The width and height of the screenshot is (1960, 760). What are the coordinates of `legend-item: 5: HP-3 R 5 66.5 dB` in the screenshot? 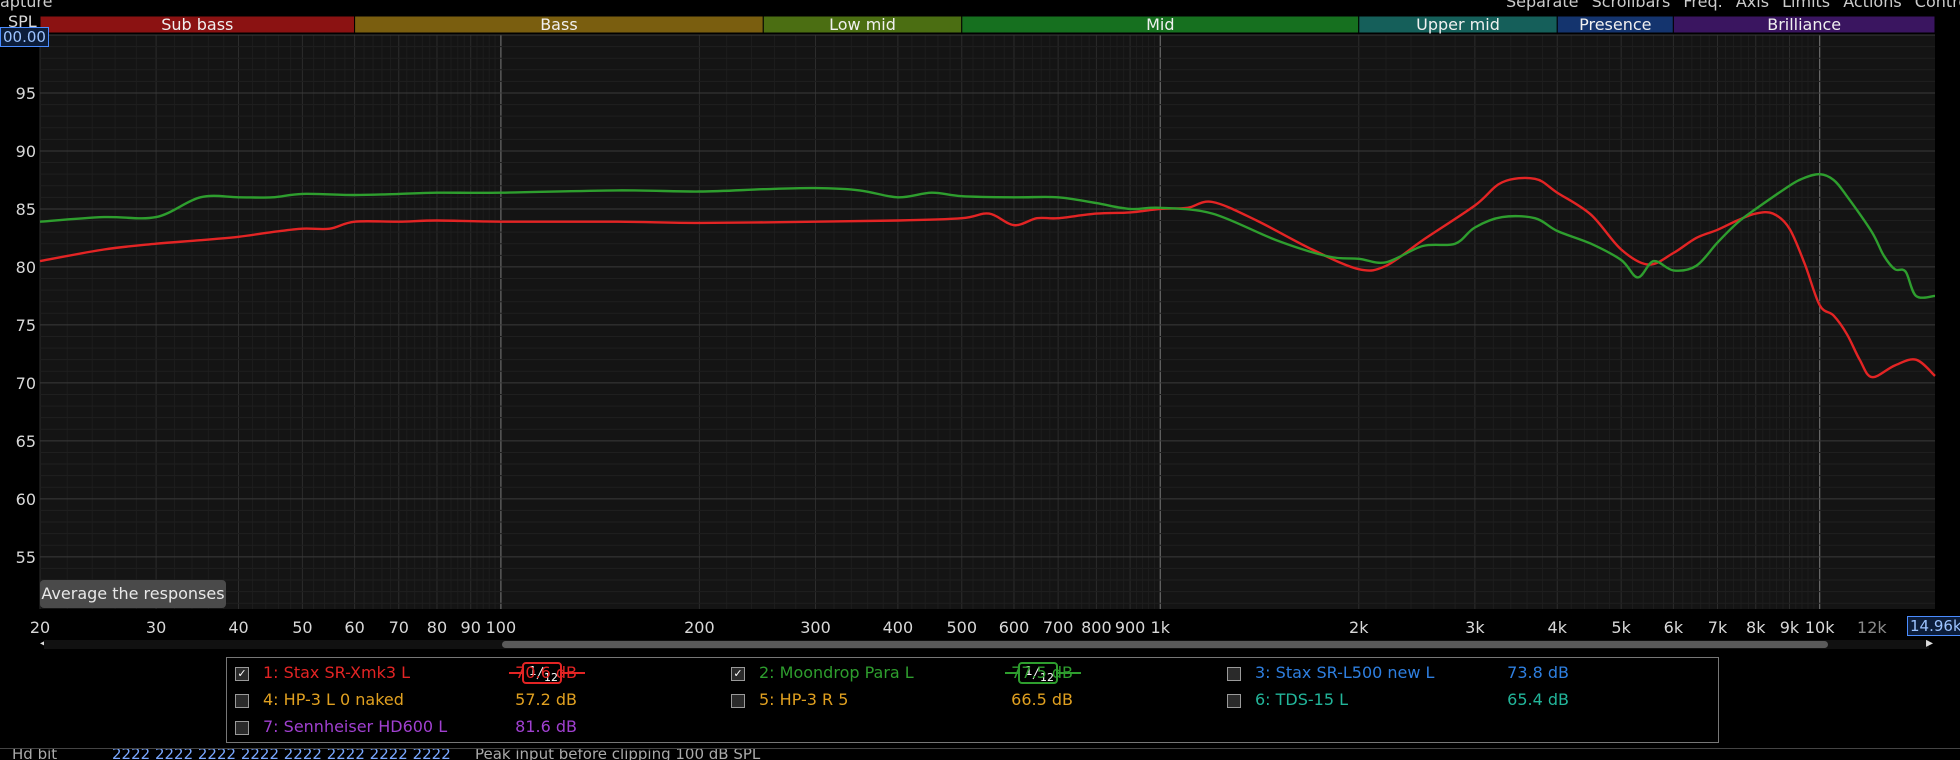 It's located at (969, 700).